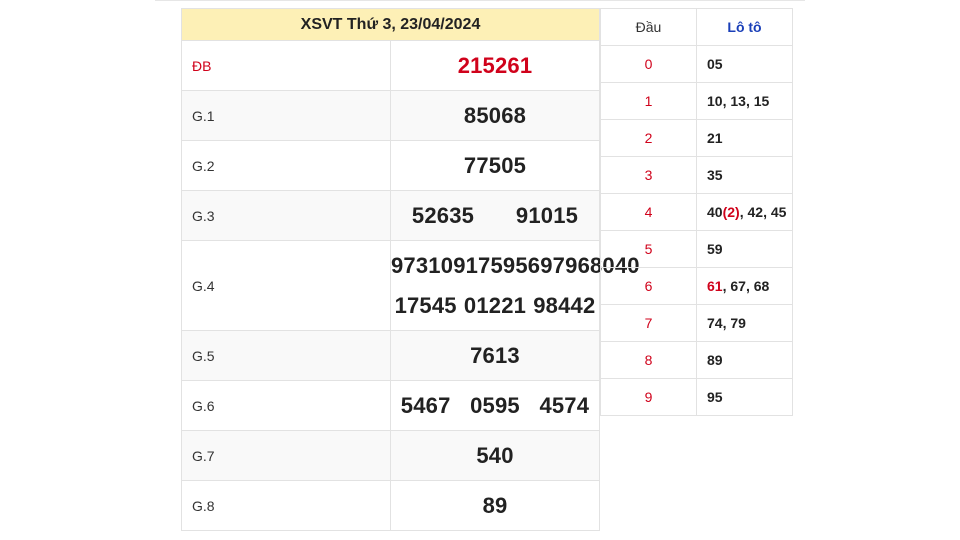 The height and width of the screenshot is (540, 960). Describe the element at coordinates (648, 360) in the screenshot. I see `loto-dau: 8` at that location.